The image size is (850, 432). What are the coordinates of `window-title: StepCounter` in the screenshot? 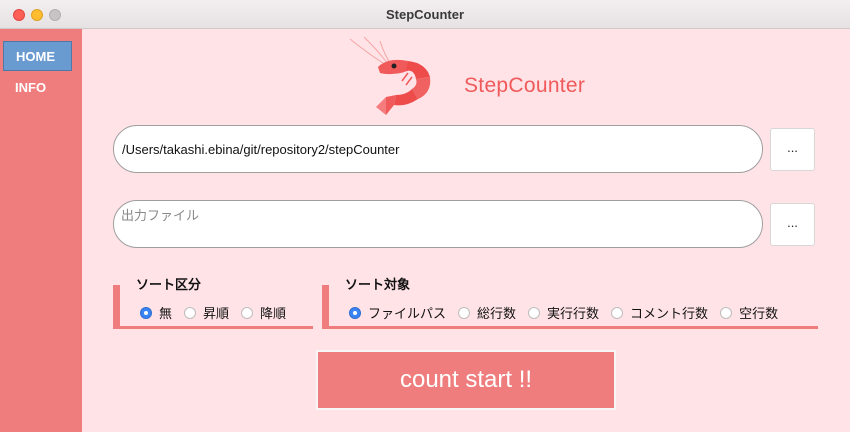 It's located at (425, 14).